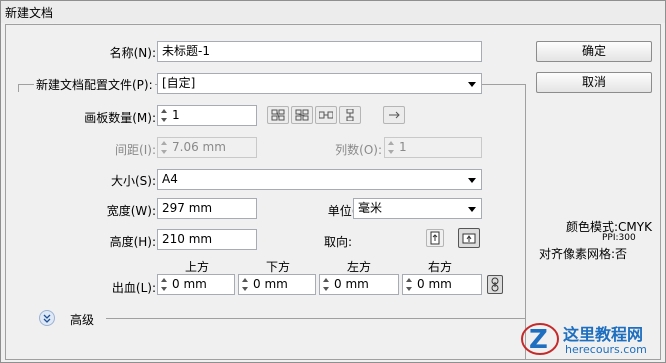 Image resolution: width=666 pixels, height=363 pixels. Describe the element at coordinates (606, 349) in the screenshot. I see `watermark-url: herecours.com` at that location.